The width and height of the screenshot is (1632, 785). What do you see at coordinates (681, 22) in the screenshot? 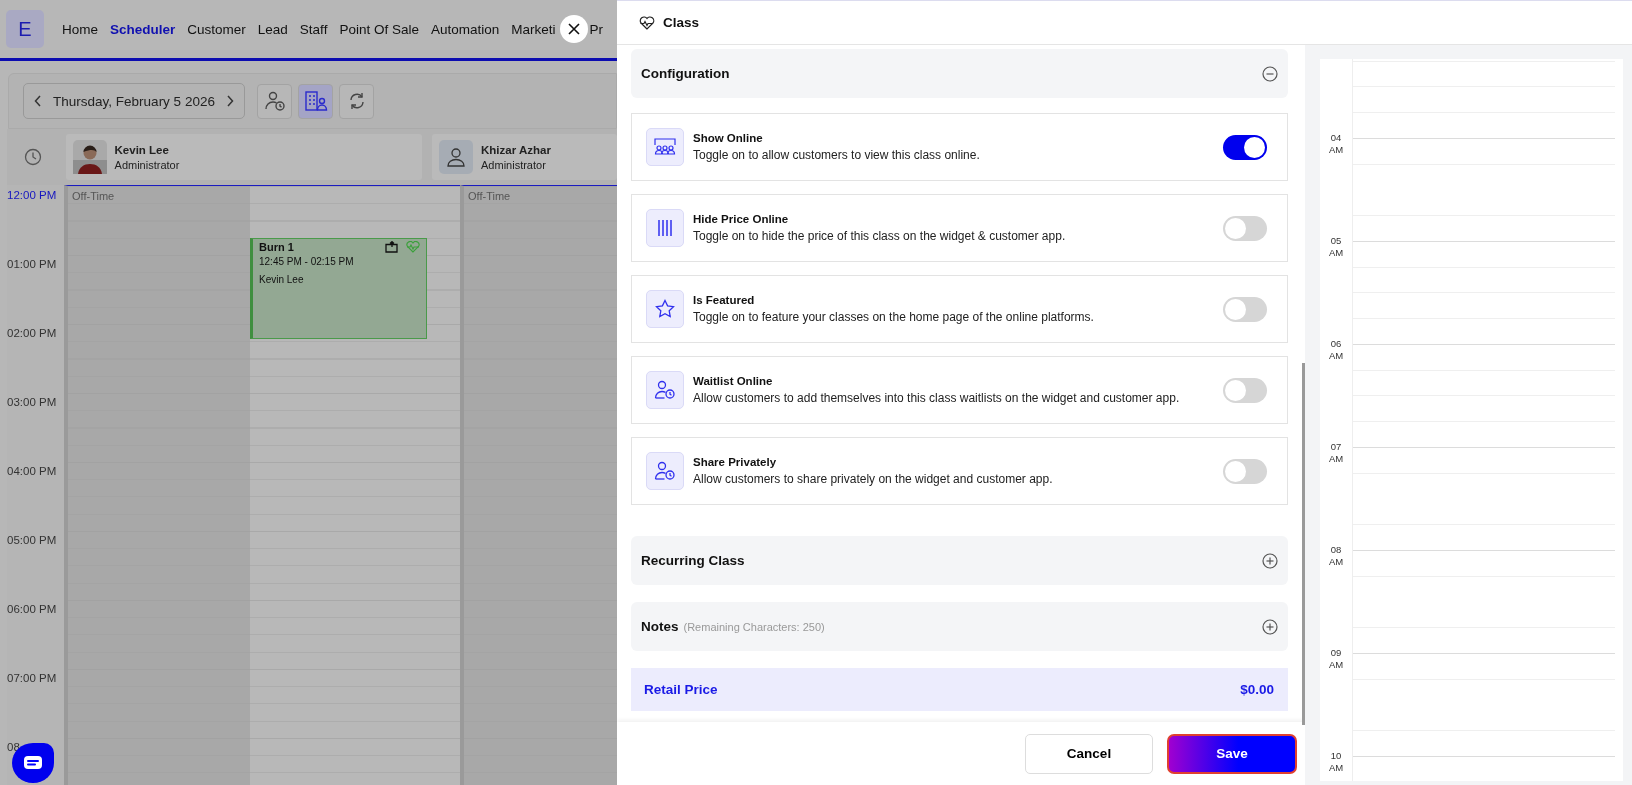
I see `panel-title: Class` at bounding box center [681, 22].